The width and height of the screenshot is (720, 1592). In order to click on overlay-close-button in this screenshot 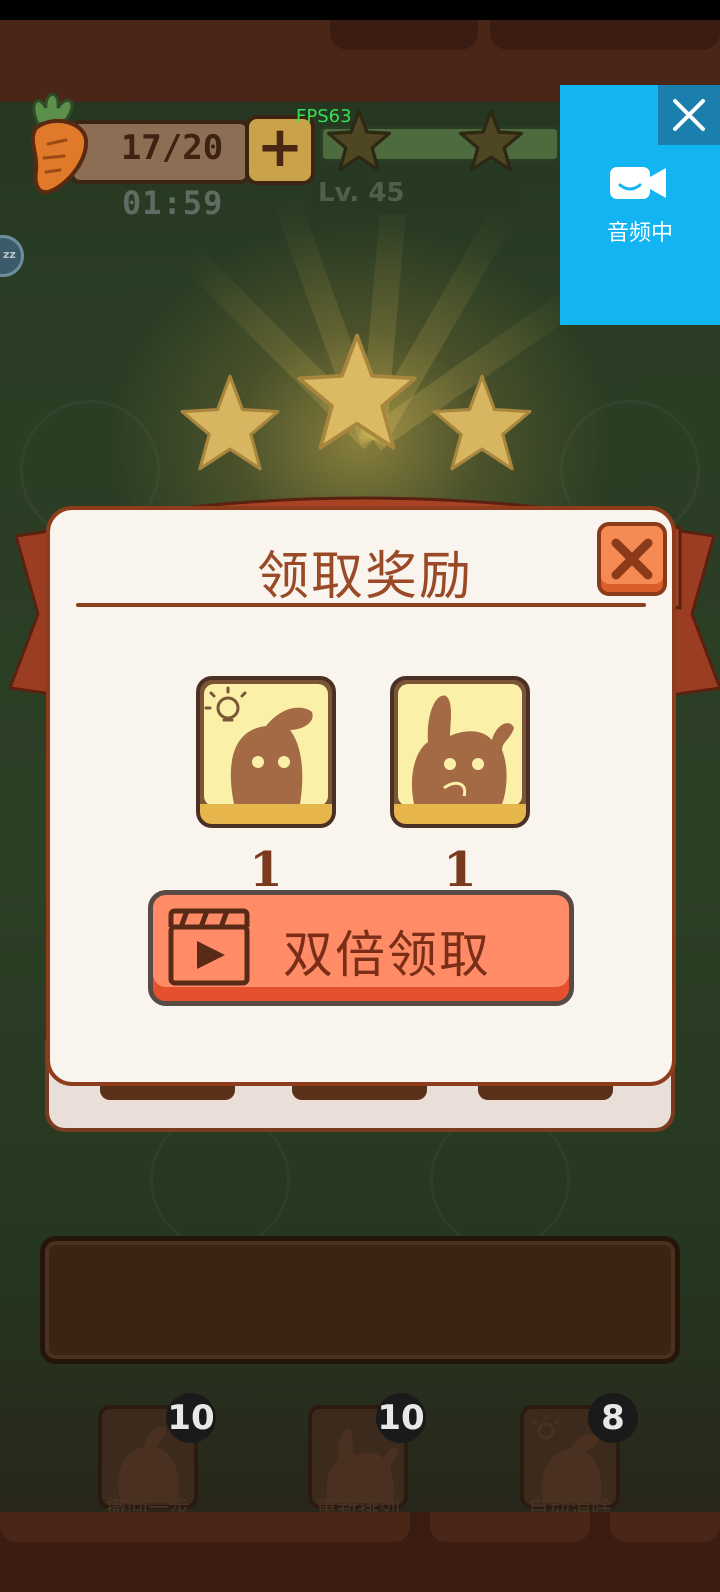, I will do `click(689, 115)`.